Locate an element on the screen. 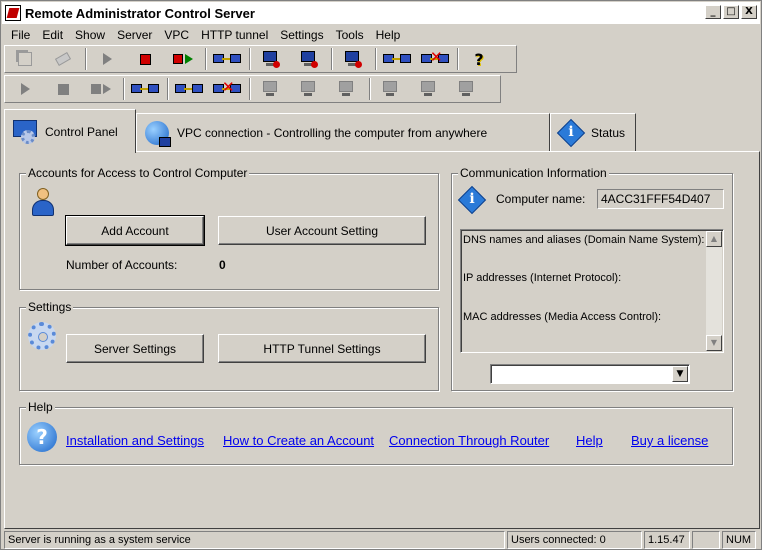  stop-button is located at coordinates (145, 59).